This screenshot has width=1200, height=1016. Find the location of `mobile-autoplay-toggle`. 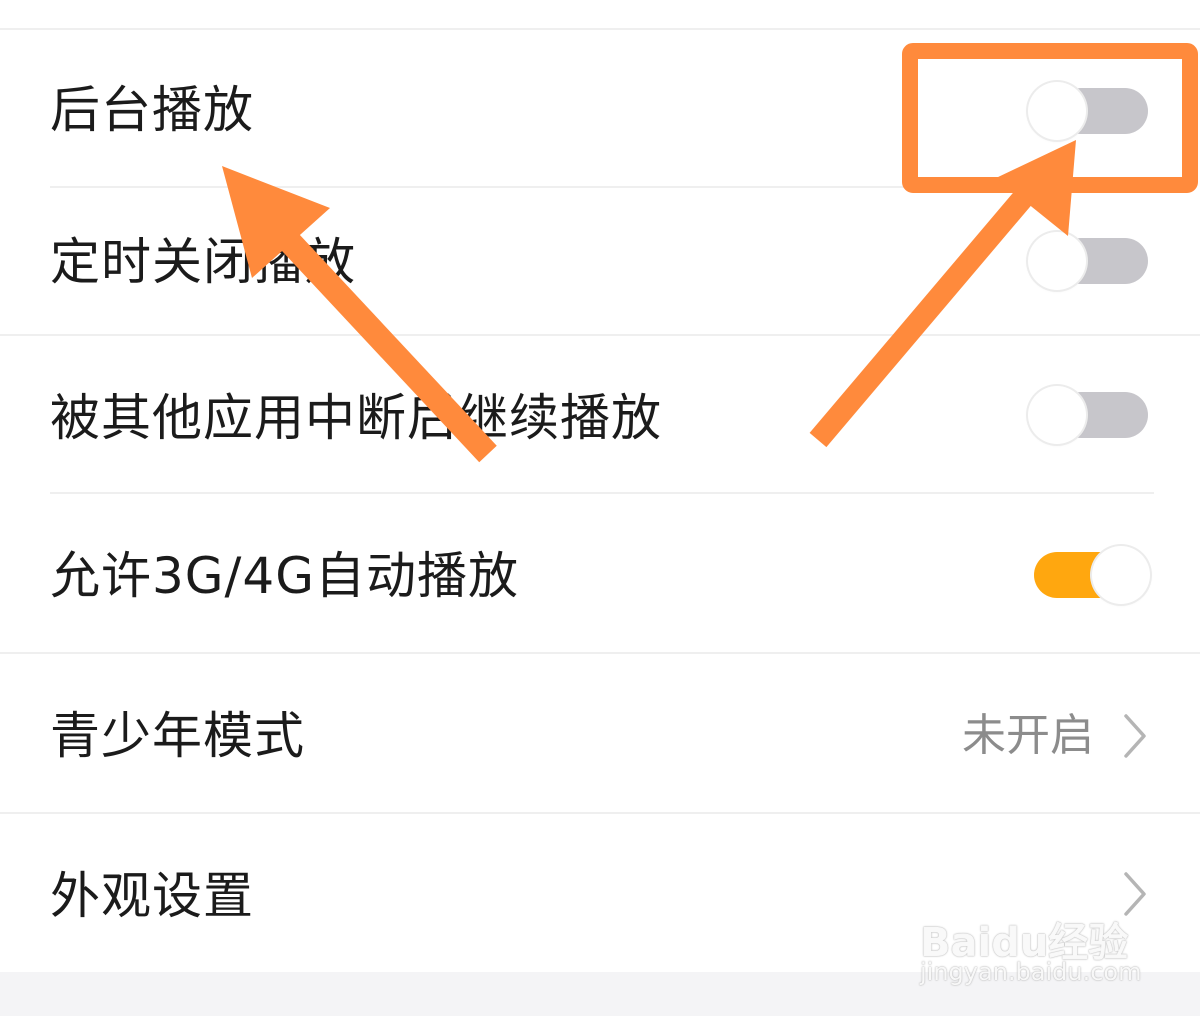

mobile-autoplay-toggle is located at coordinates (1095, 575).